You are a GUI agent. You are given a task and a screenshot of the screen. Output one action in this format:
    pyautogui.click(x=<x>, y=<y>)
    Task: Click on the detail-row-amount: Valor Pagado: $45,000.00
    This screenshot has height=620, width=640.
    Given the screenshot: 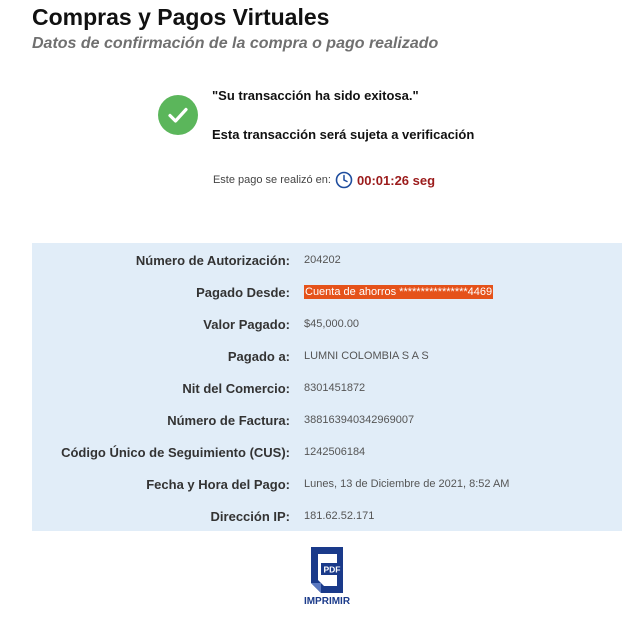 What is the action you would take?
    pyautogui.click(x=327, y=324)
    